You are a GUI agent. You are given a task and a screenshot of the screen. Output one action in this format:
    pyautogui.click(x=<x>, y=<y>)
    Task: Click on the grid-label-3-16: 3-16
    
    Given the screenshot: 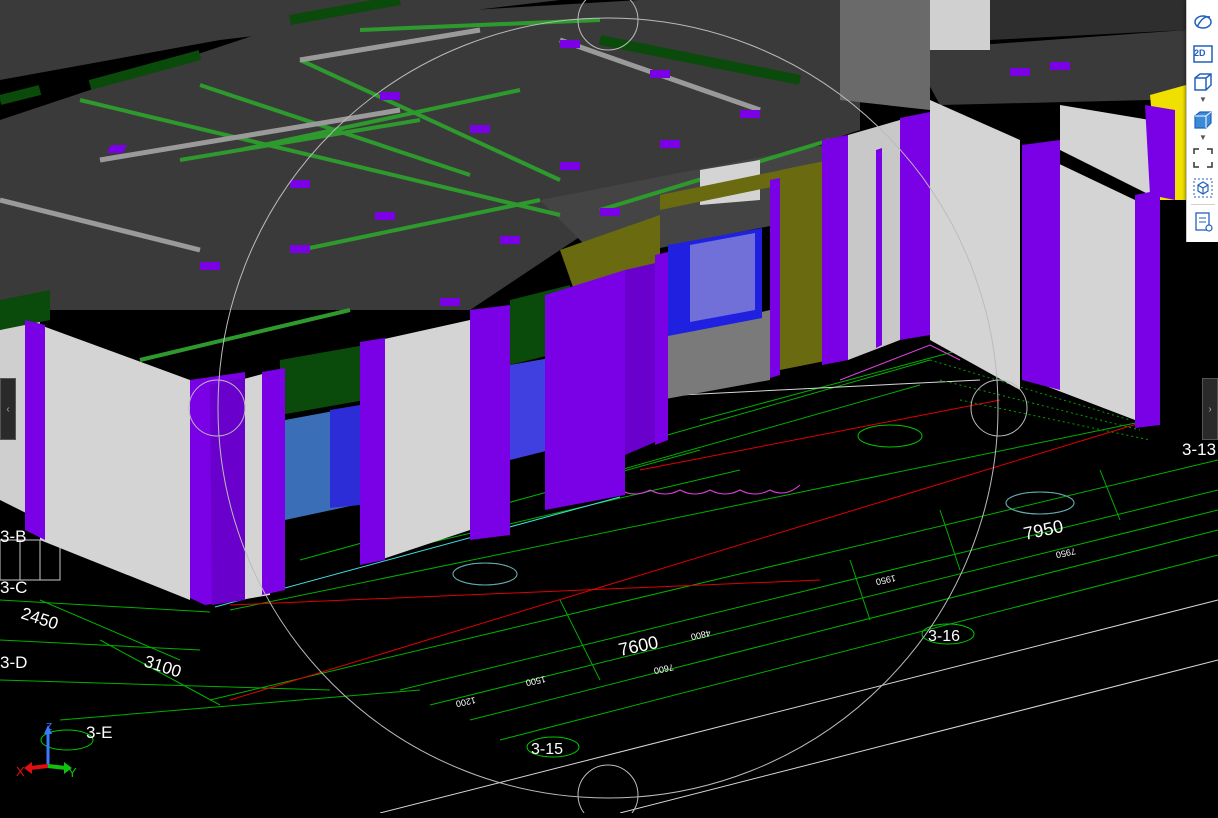 What is the action you would take?
    pyautogui.click(x=944, y=636)
    